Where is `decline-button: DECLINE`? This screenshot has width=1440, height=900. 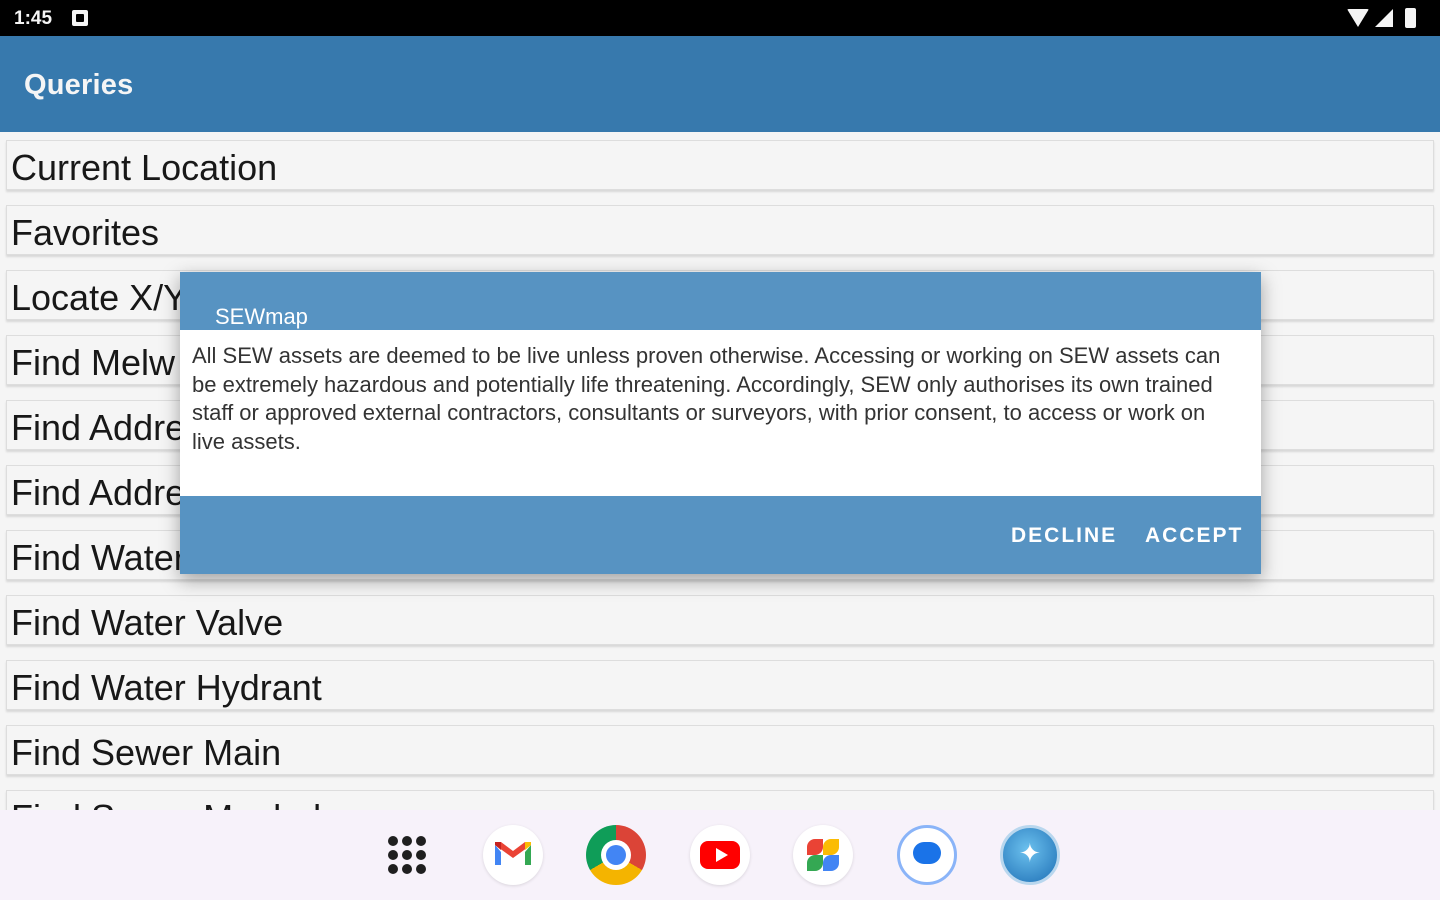
decline-button: DECLINE is located at coordinates (1064, 536).